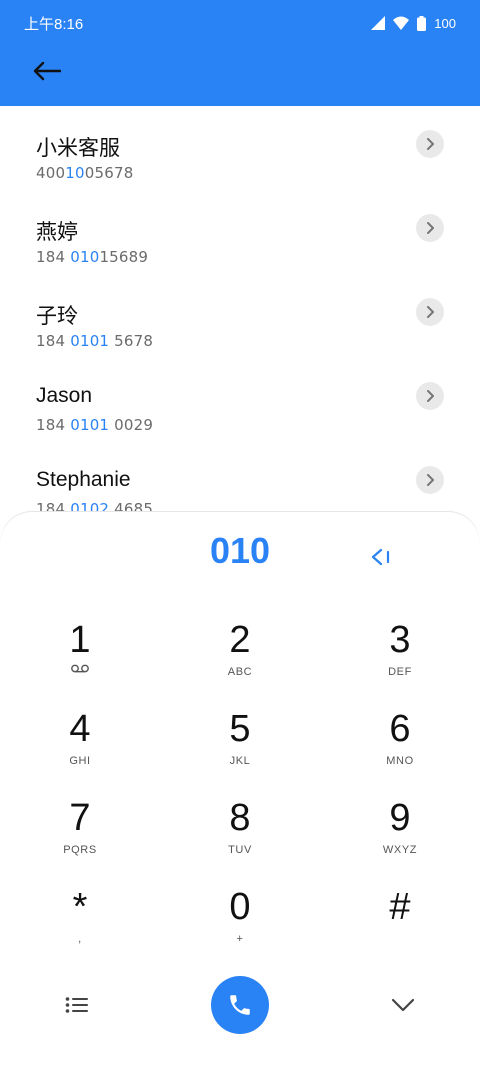 The width and height of the screenshot is (480, 1066). Describe the element at coordinates (240, 23) in the screenshot. I see `status-bar: 上午8:16 100` at that location.